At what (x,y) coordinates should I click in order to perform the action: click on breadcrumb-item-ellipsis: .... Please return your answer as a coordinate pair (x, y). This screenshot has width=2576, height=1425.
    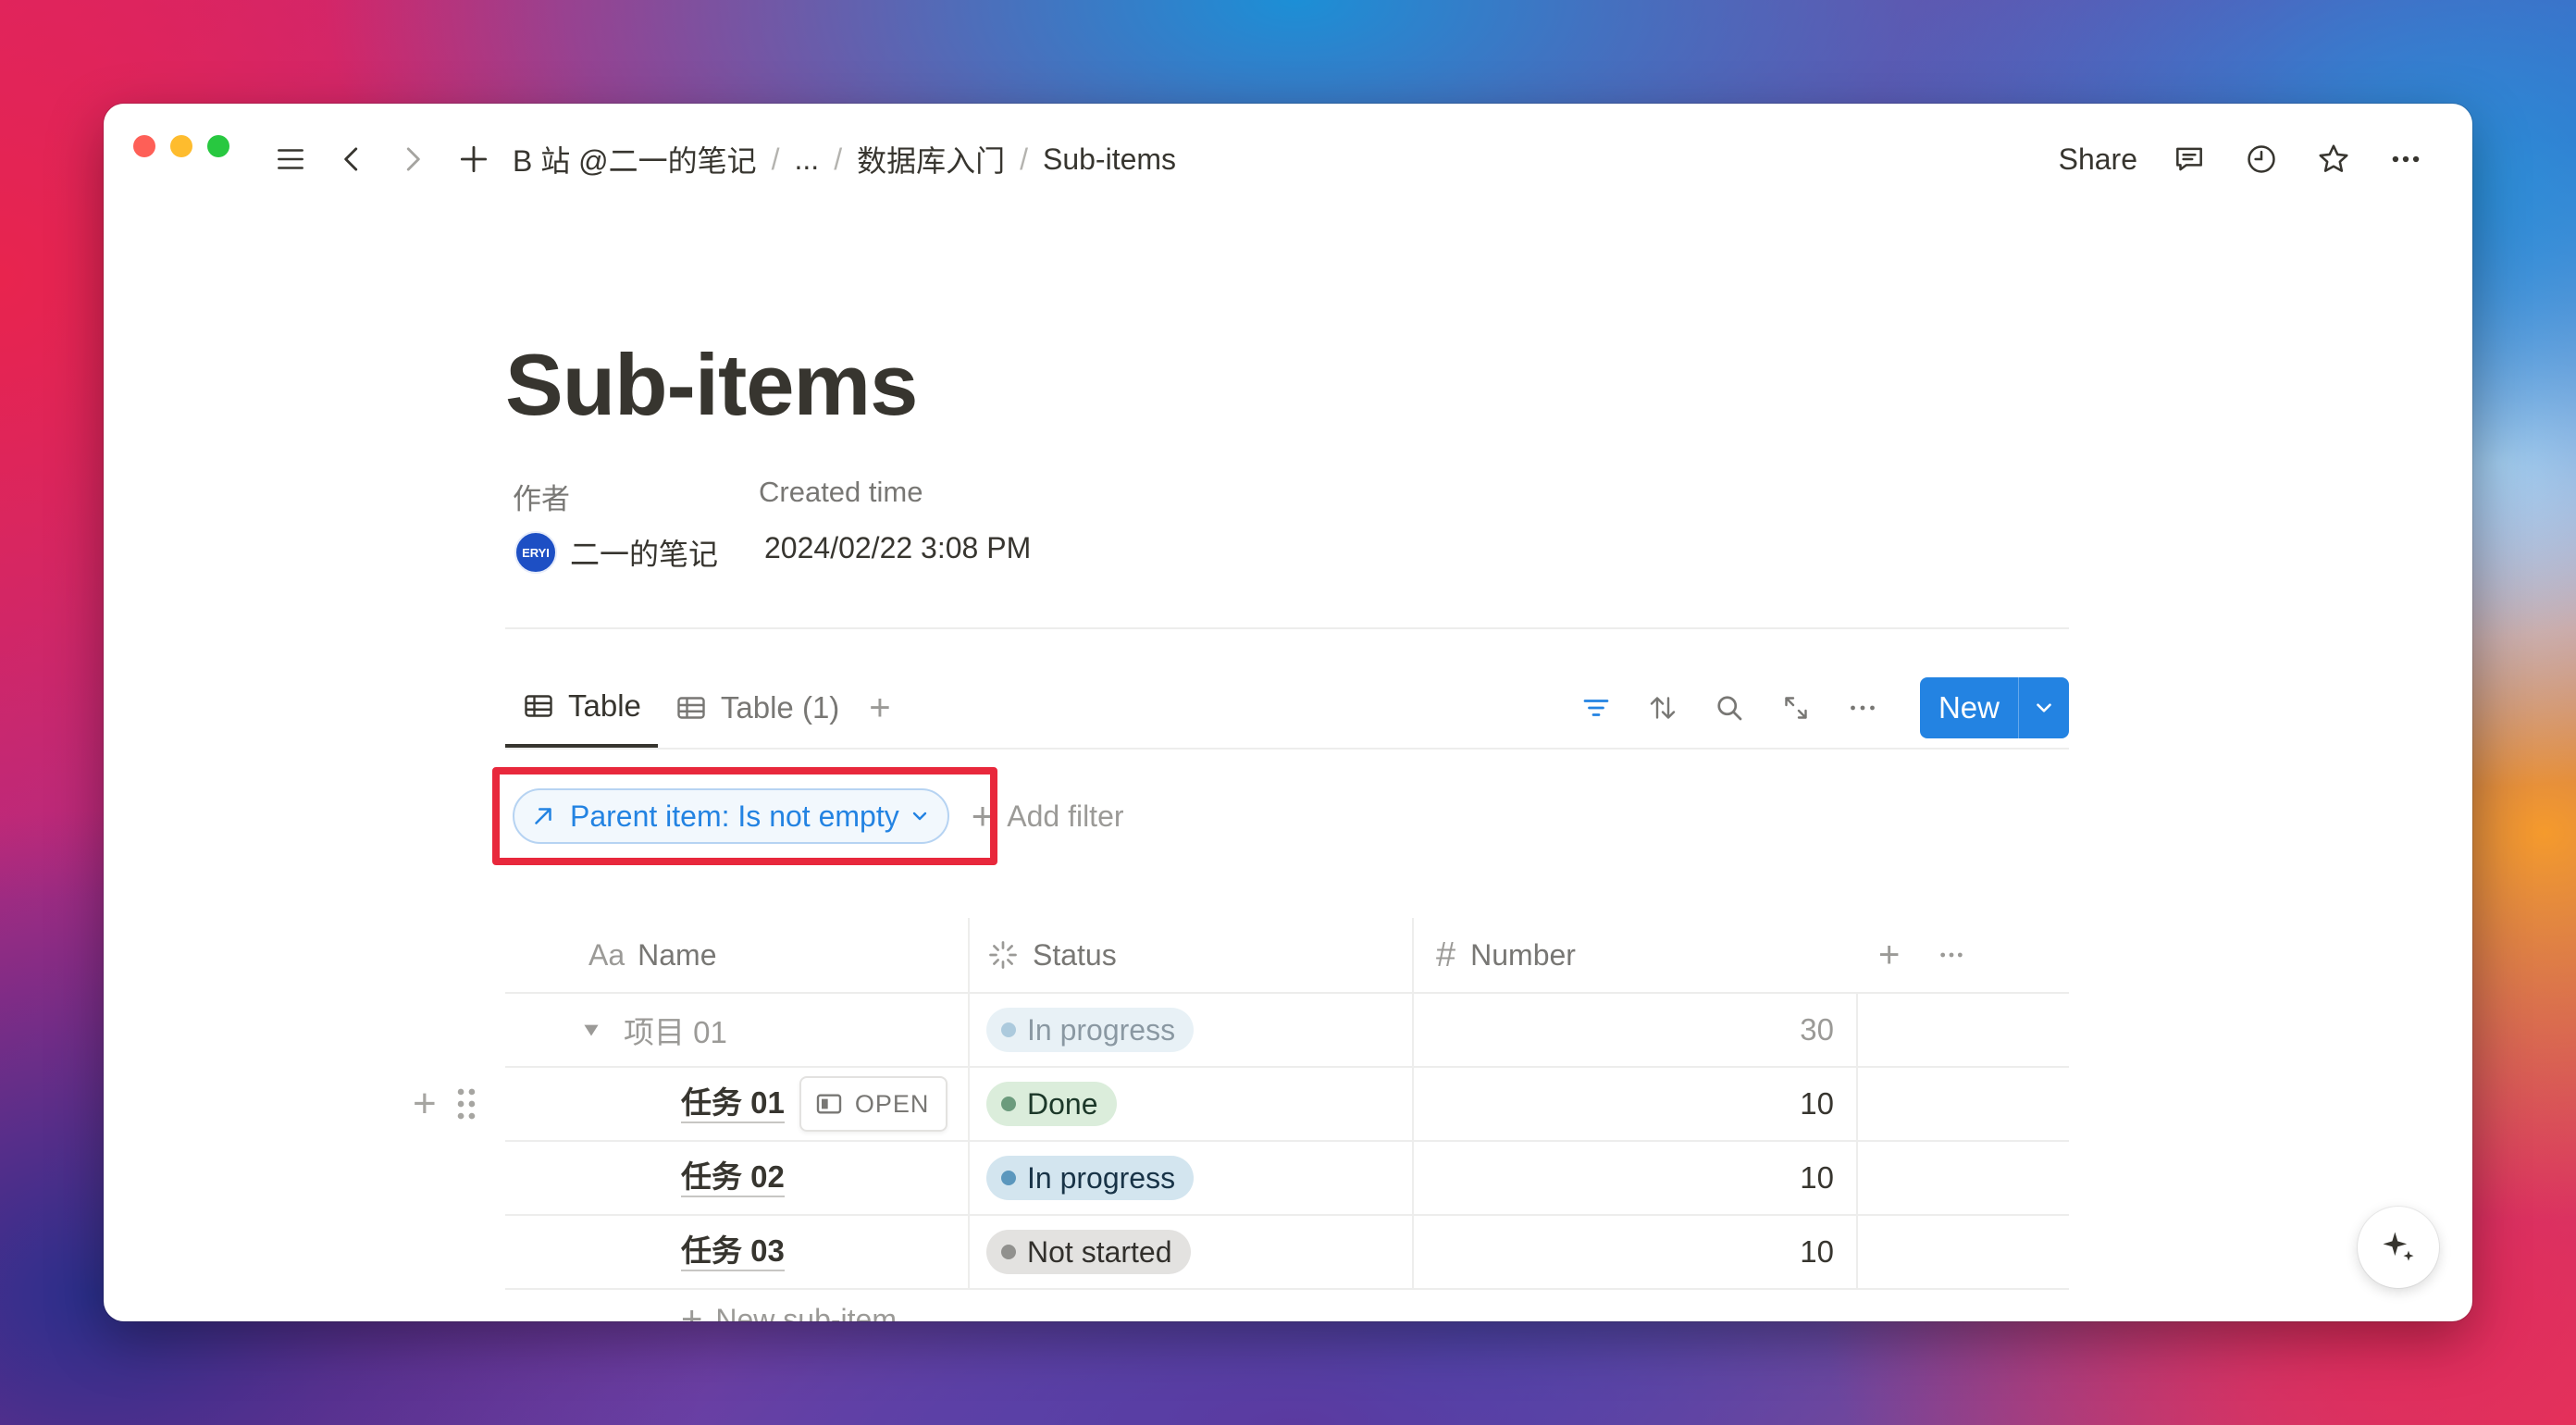
    Looking at the image, I should click on (807, 160).